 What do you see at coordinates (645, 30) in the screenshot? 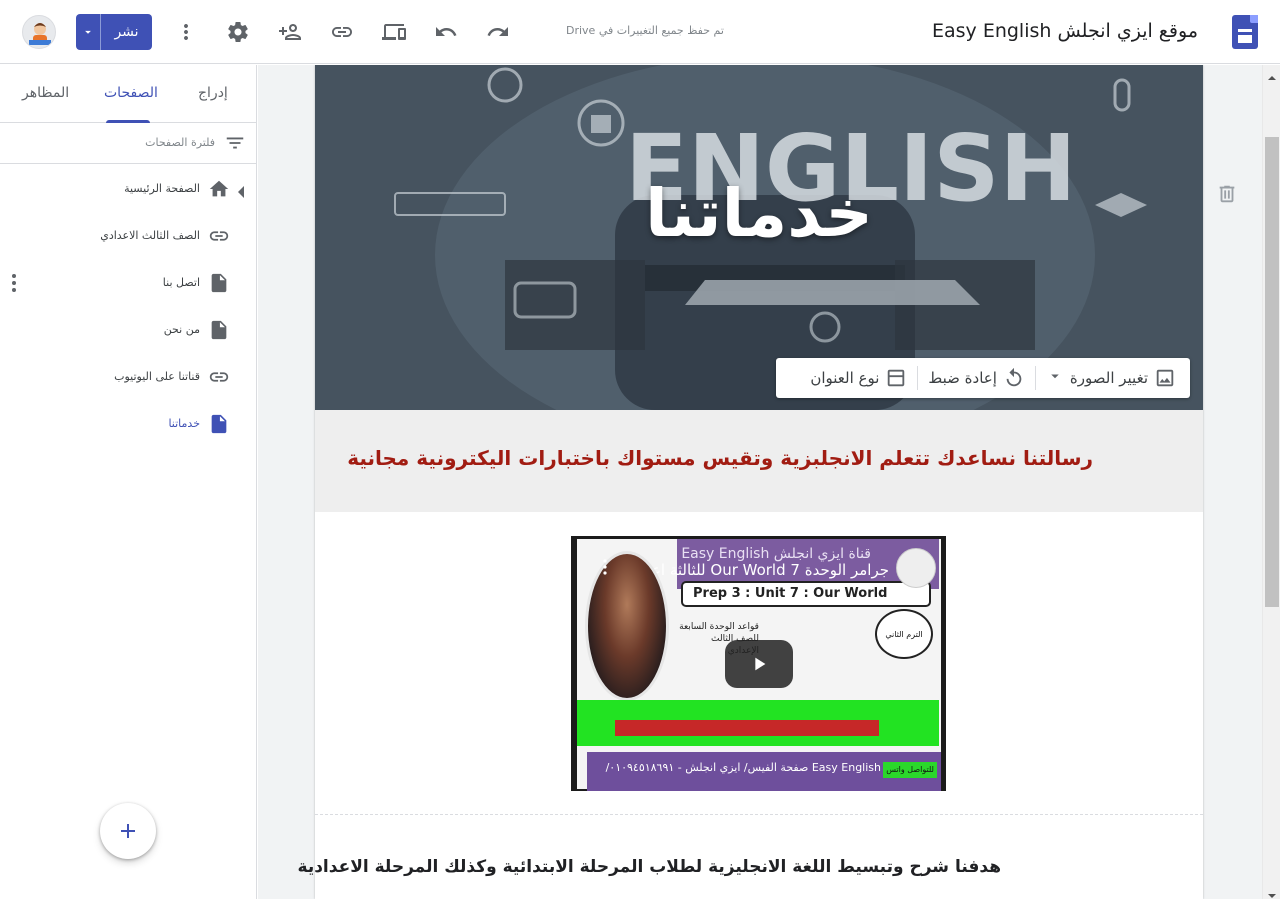
I see `save-status: تم حفظ جميع التغييرات في Drive` at bounding box center [645, 30].